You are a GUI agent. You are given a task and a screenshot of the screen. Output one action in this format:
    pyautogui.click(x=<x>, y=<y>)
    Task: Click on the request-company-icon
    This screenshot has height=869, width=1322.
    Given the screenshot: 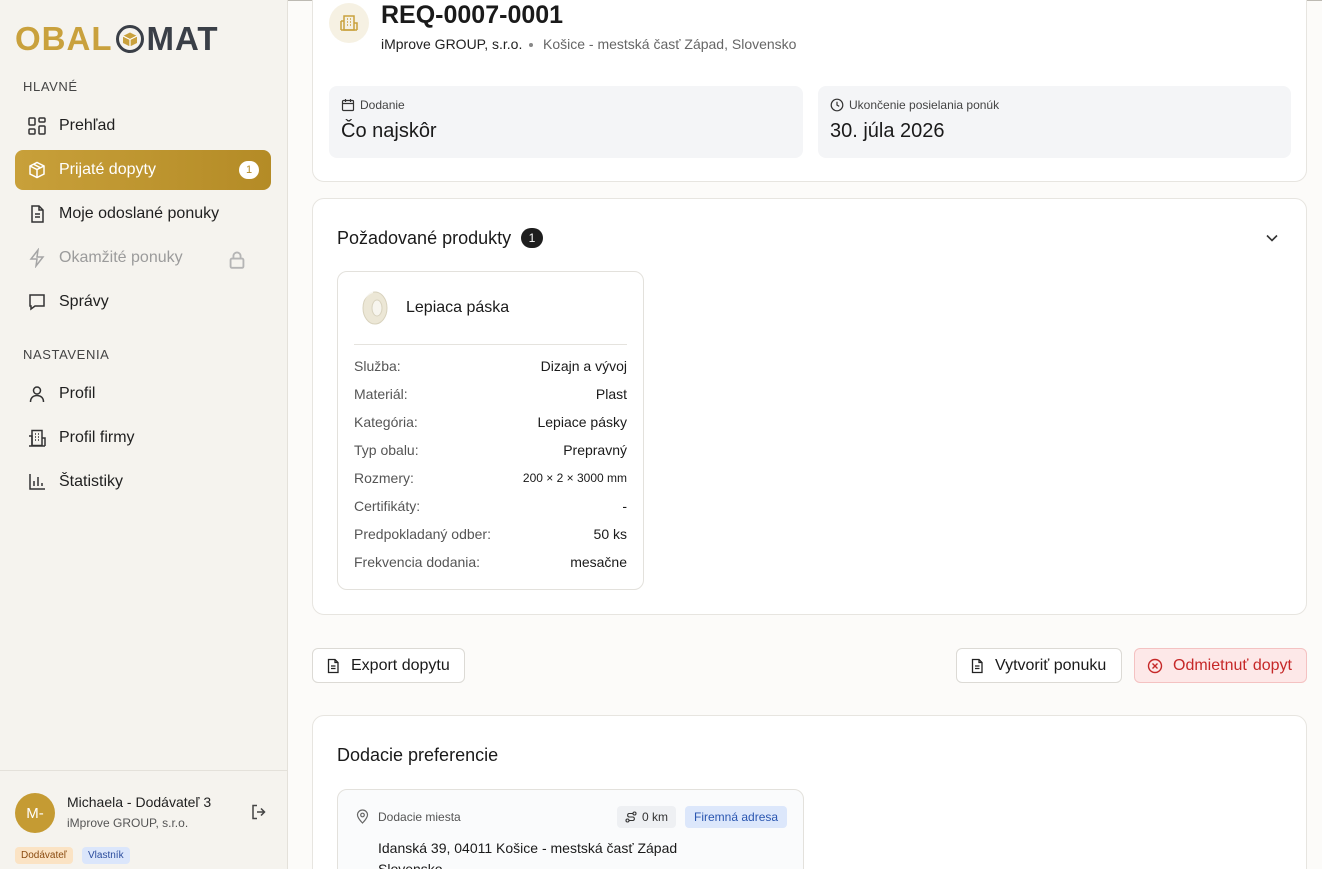 What is the action you would take?
    pyautogui.click(x=349, y=23)
    